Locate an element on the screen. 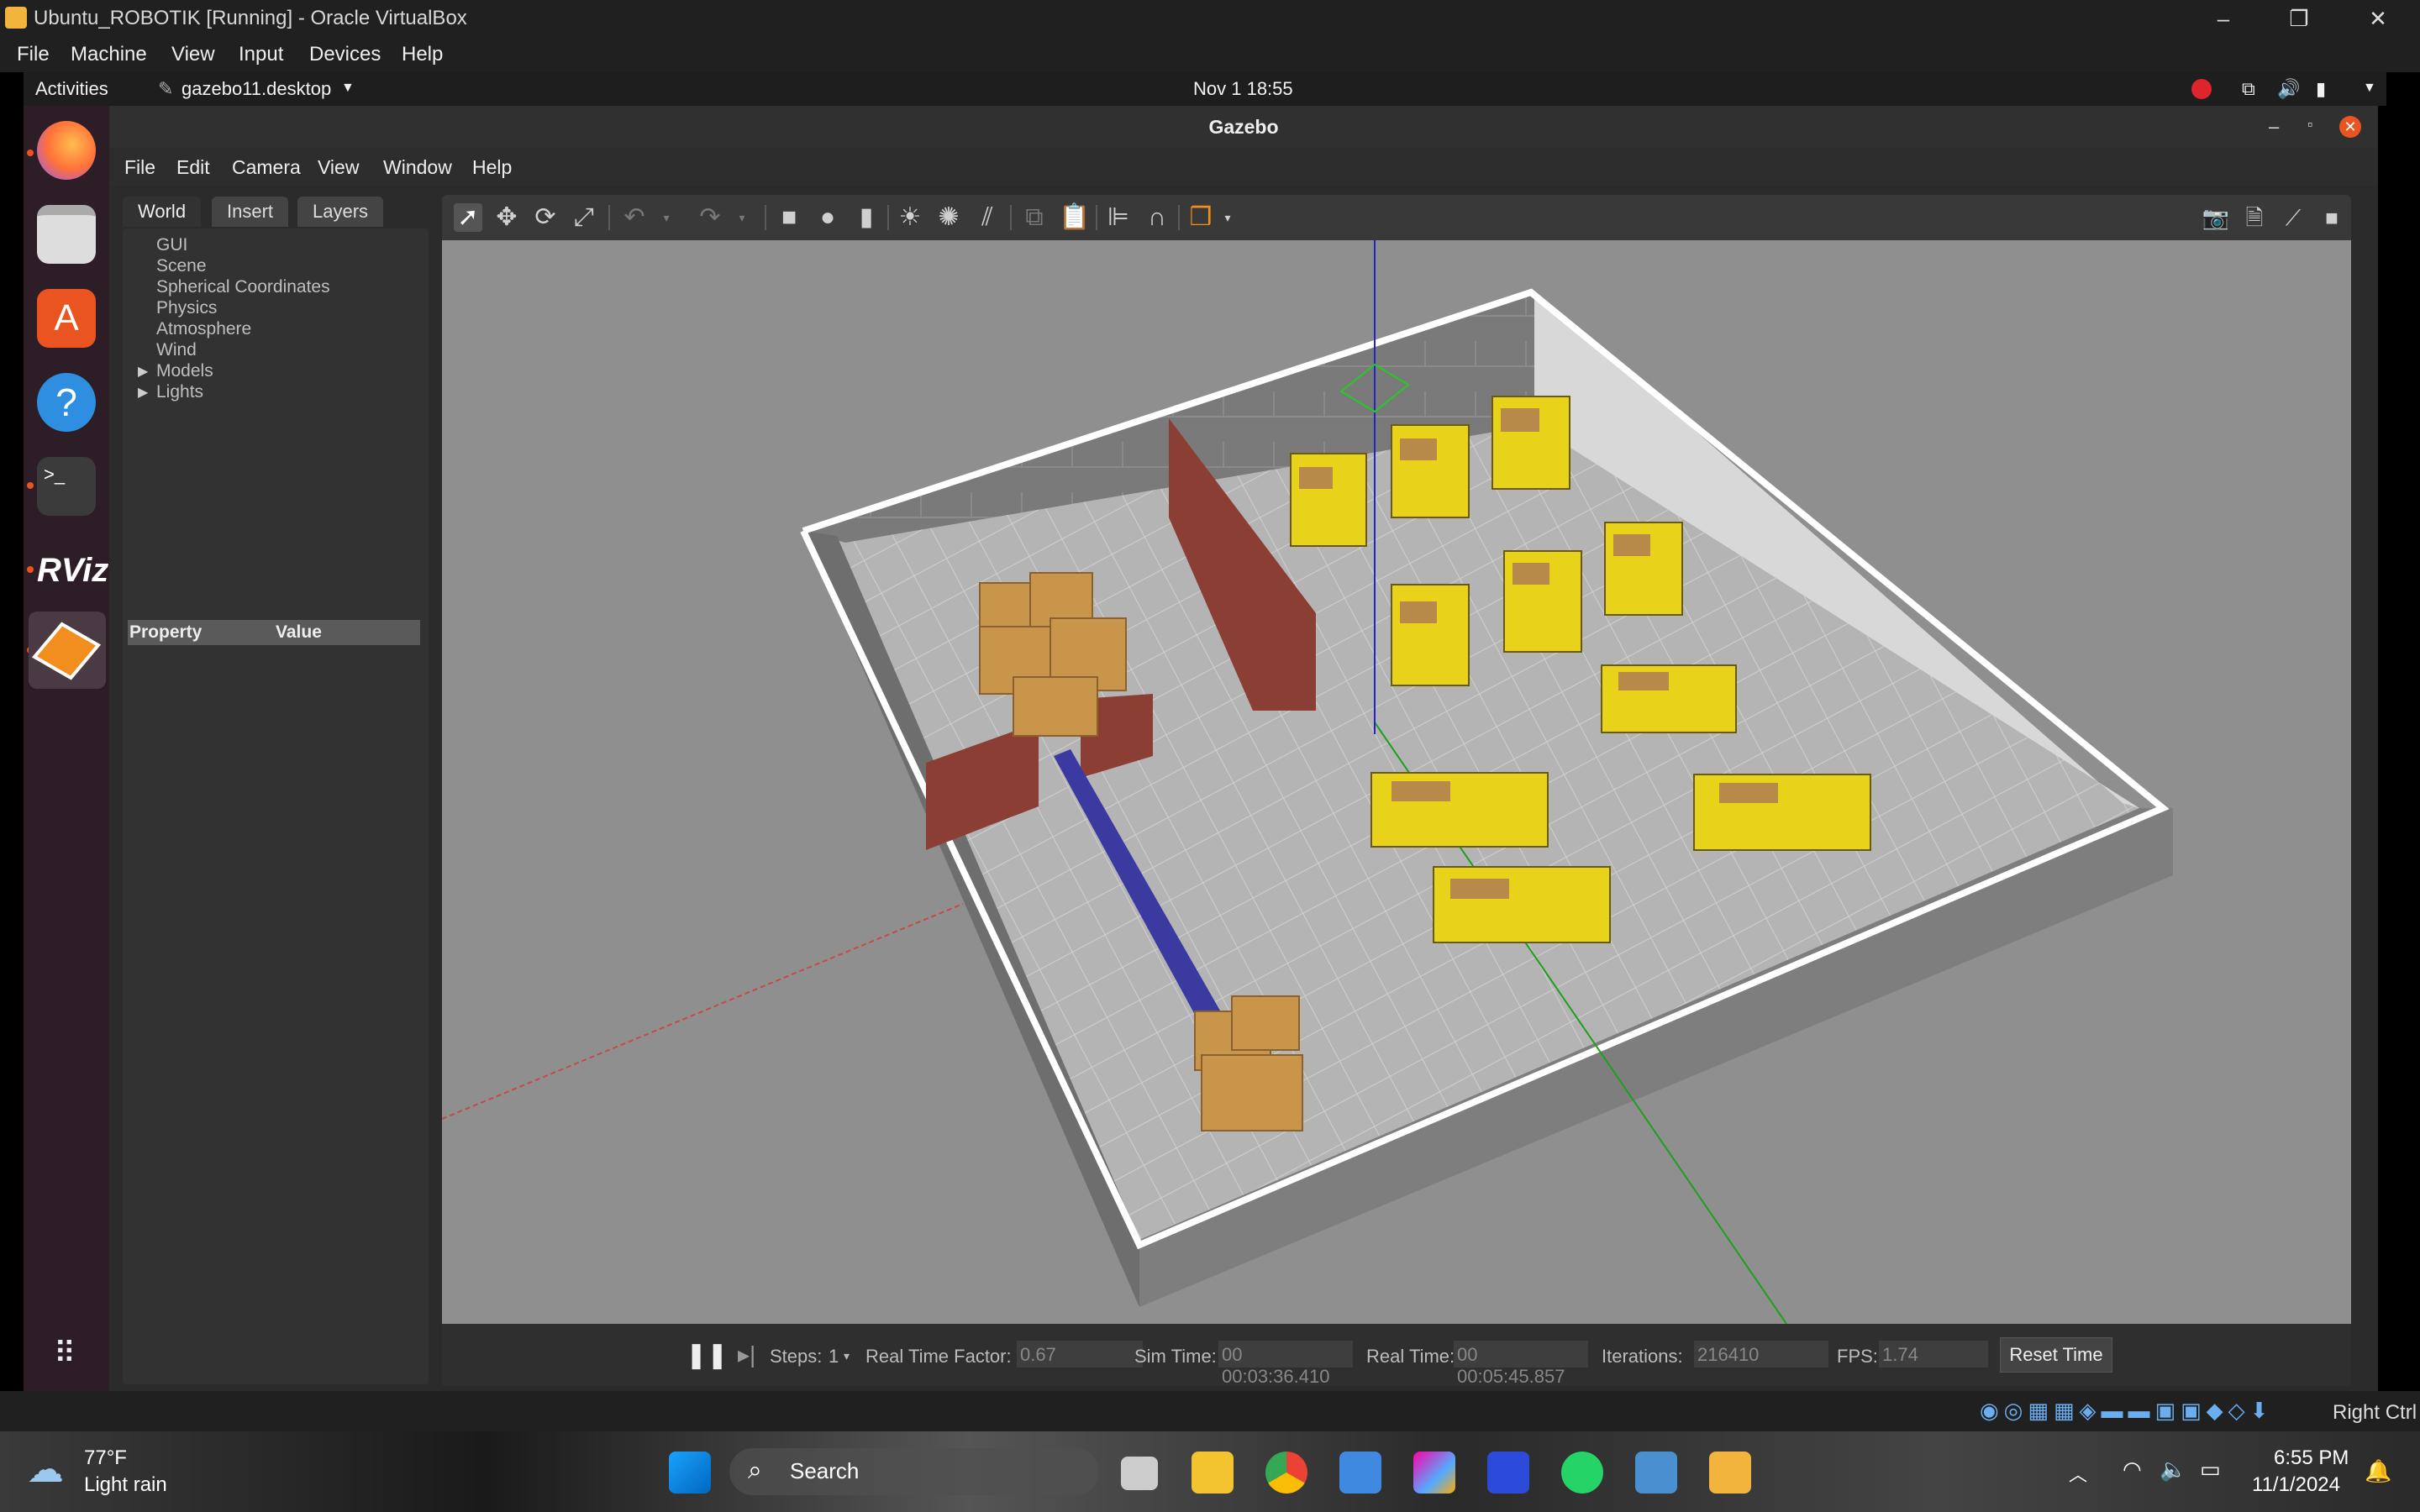  putty-icon is located at coordinates (1730, 1473).